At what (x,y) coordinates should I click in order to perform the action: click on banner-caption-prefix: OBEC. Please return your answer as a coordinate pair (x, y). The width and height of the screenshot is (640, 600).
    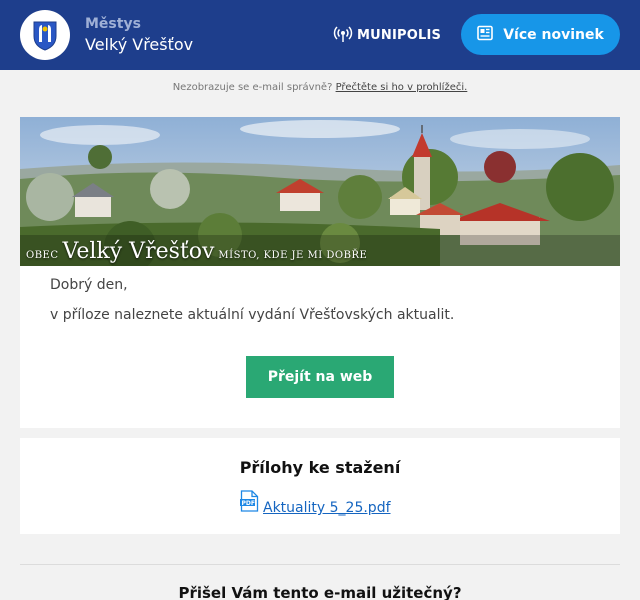
    Looking at the image, I should click on (42, 255).